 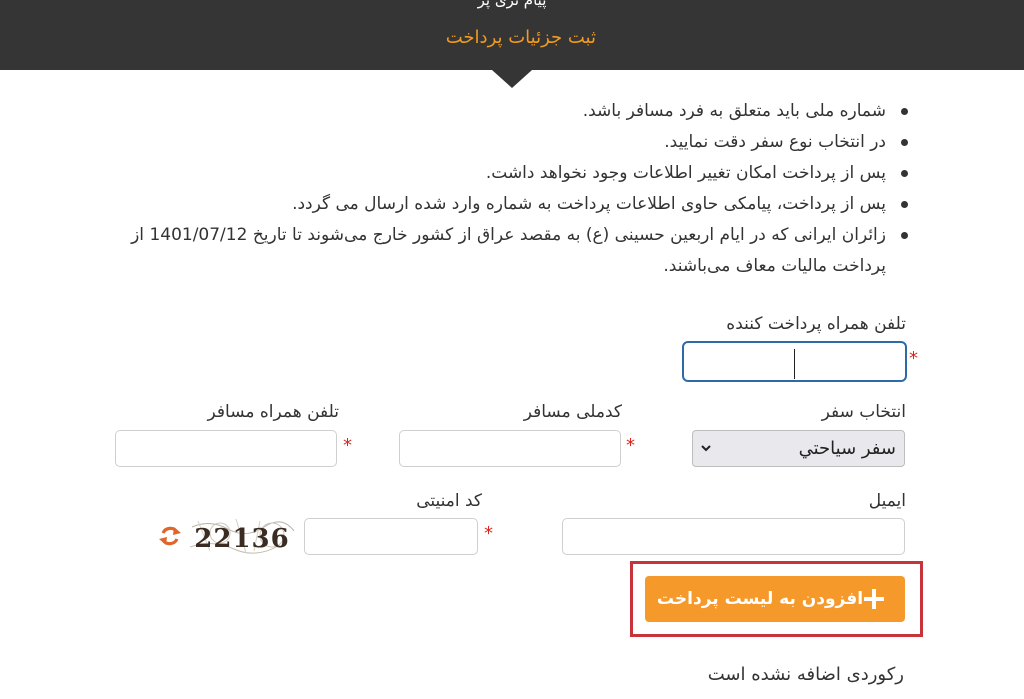 I want to click on add-to-payment-list-button: افزودن به لیست پرداخت, so click(x=775, y=599).